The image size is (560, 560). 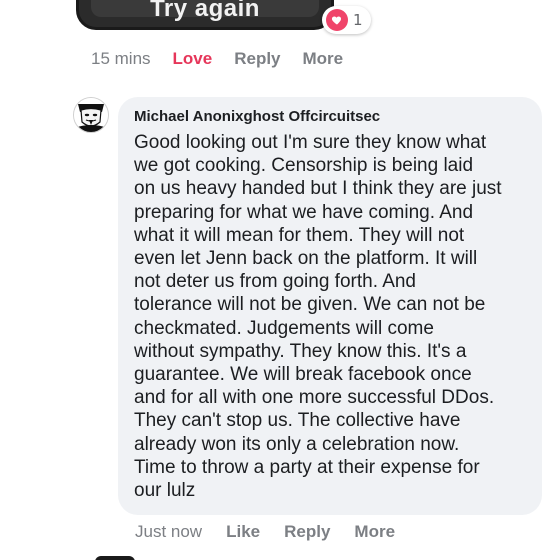 I want to click on media-caption: Try again, so click(x=205, y=11).